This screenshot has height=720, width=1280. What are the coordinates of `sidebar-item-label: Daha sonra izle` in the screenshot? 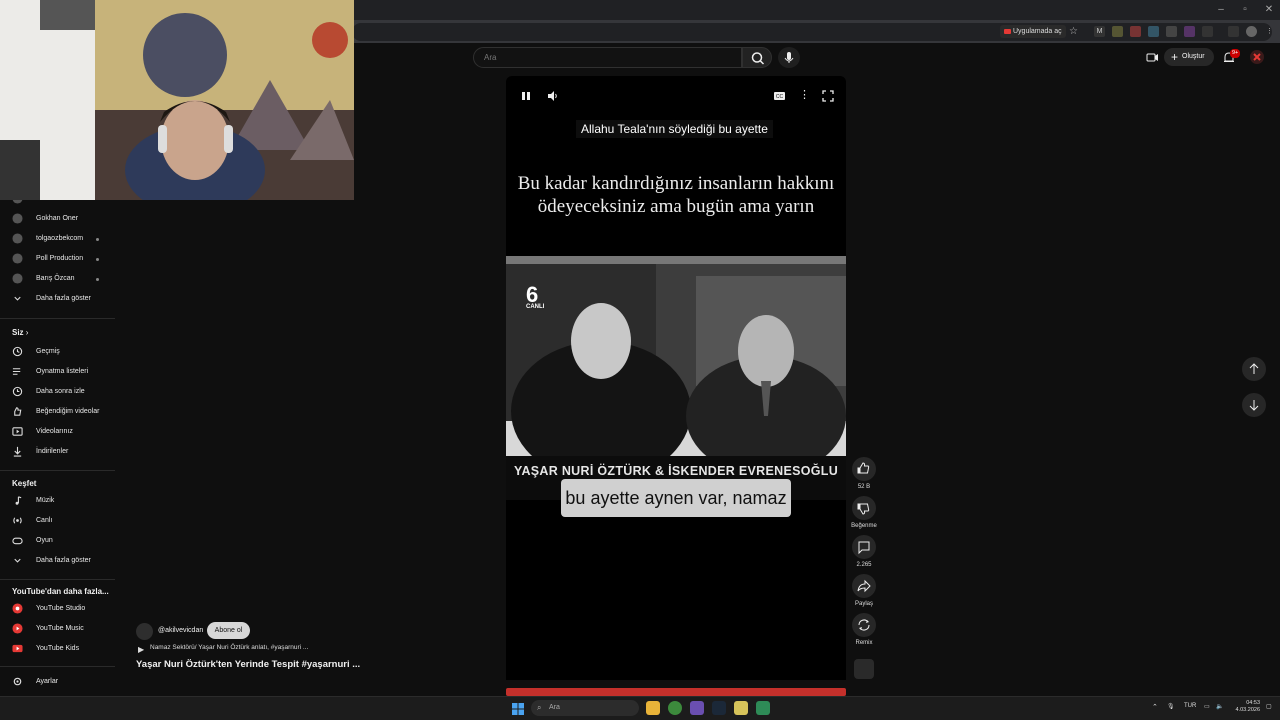 It's located at (60, 391).